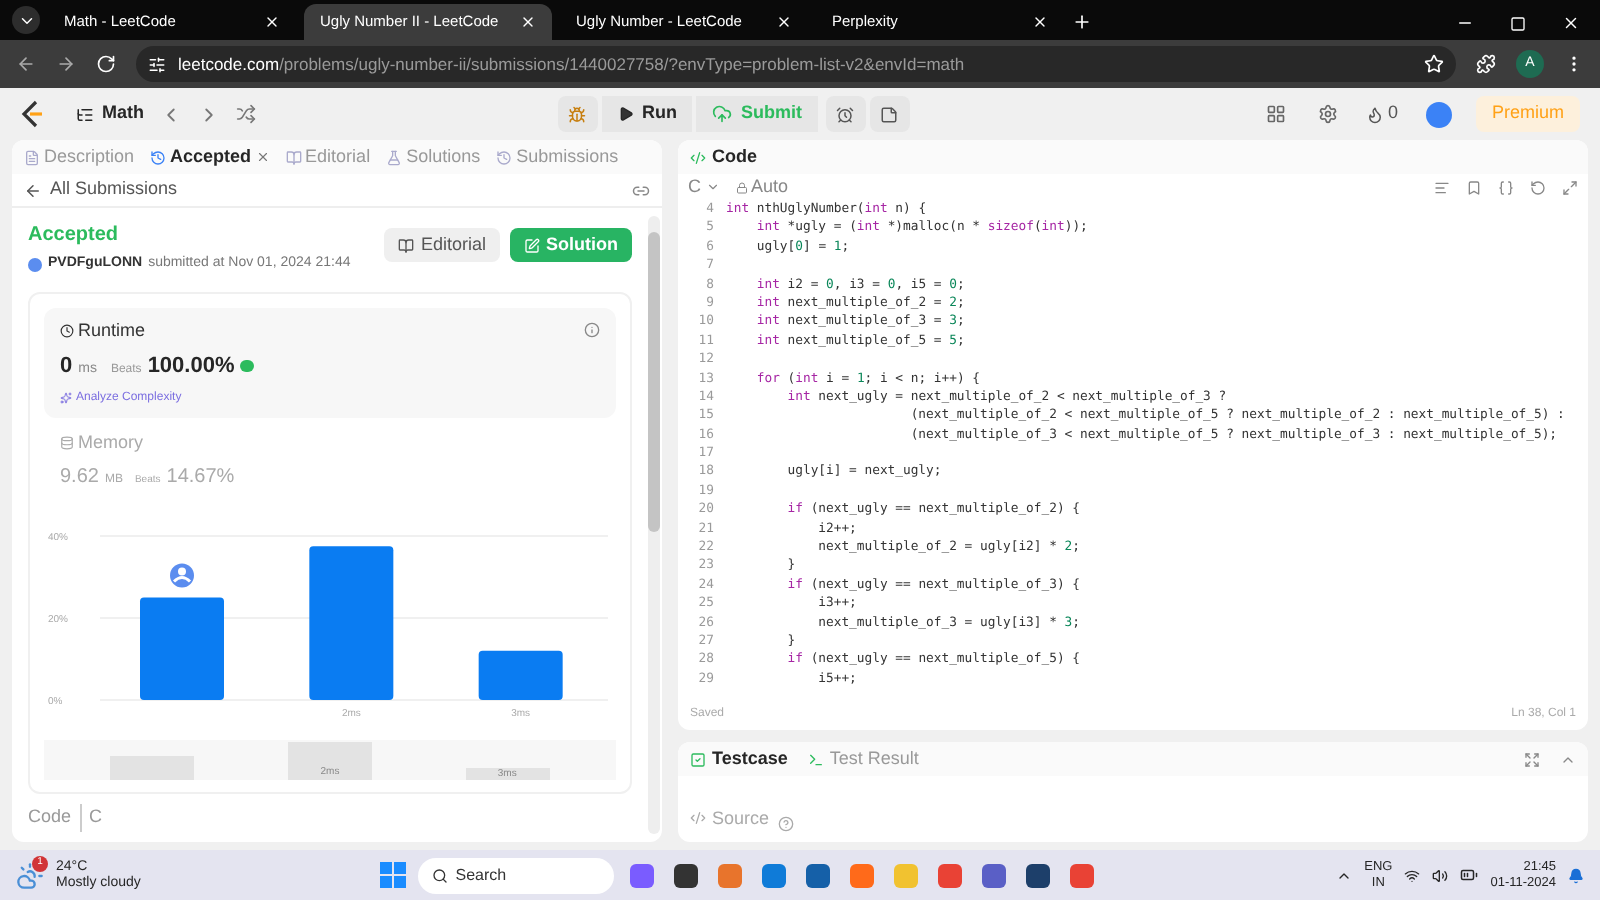 The image size is (1600, 900). Describe the element at coordinates (1440, 875) in the screenshot. I see `volume-icon` at that location.